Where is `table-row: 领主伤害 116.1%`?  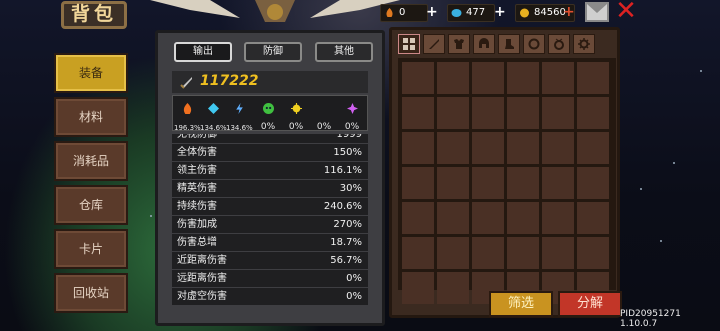 table-row: 领主伤害 116.1% is located at coordinates (270, 170).